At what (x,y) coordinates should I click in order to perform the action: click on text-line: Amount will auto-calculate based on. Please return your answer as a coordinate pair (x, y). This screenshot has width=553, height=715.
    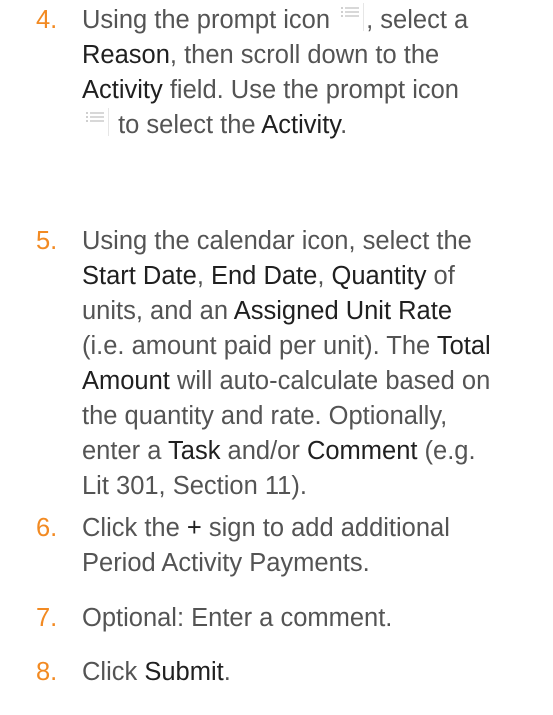
    Looking at the image, I should click on (316, 381).